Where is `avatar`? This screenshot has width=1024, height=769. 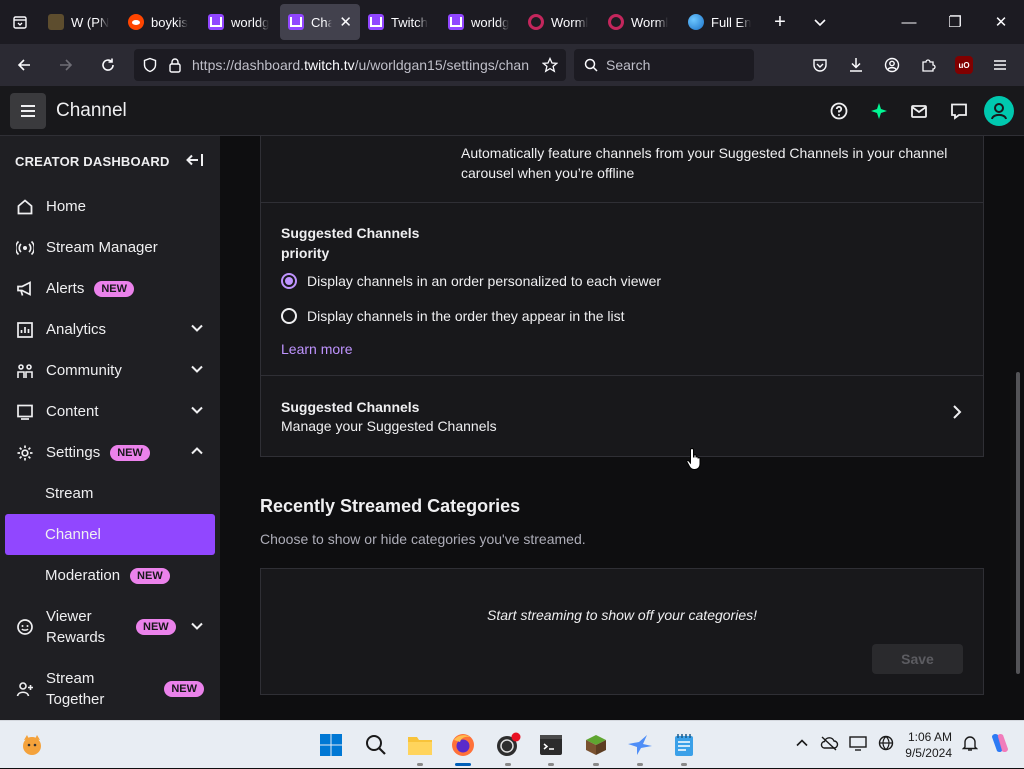
avatar is located at coordinates (999, 110).